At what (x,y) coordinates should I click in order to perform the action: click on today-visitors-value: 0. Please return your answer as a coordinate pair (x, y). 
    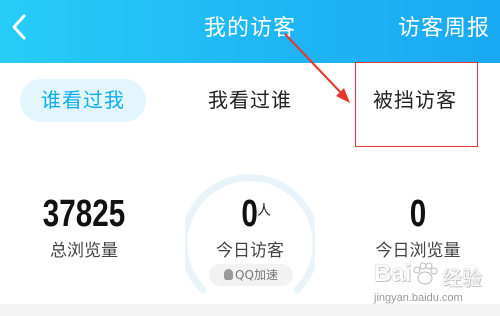
    Looking at the image, I should click on (250, 214).